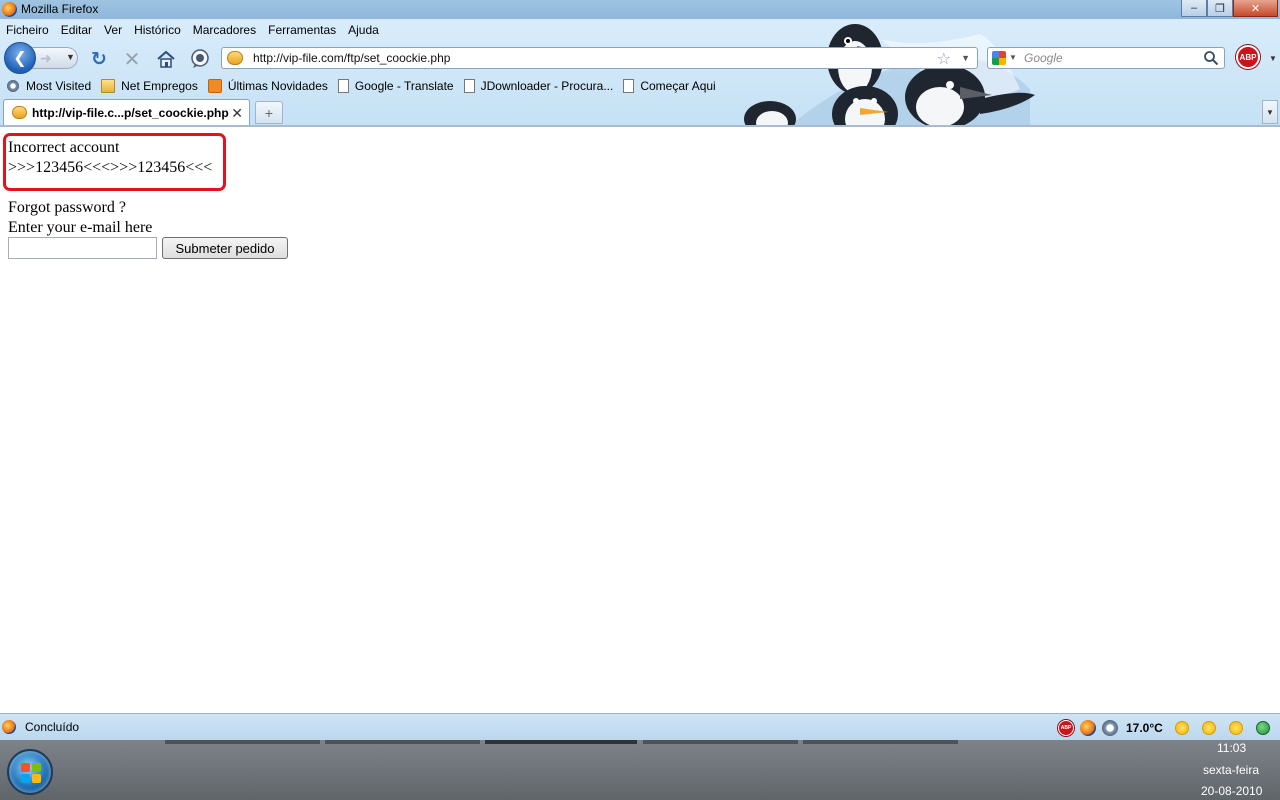 Image resolution: width=1280 pixels, height=800 pixels. I want to click on history-dropdown-icon: ▼, so click(70, 57).